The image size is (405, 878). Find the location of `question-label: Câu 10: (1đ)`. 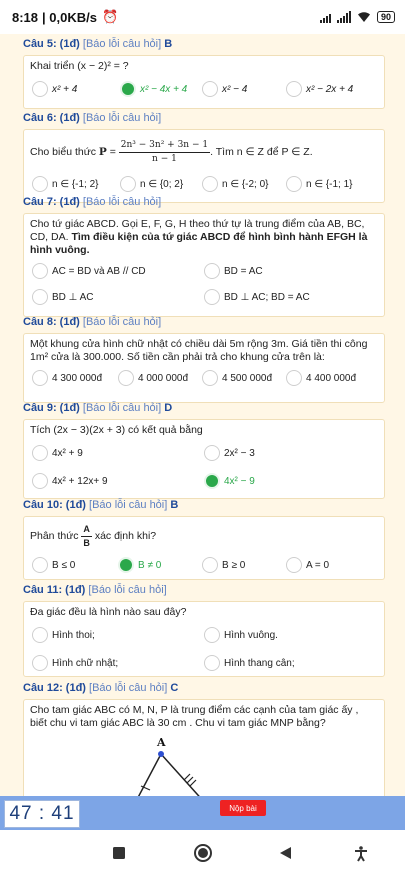

question-label: Câu 10: (1đ) is located at coordinates (54, 505).